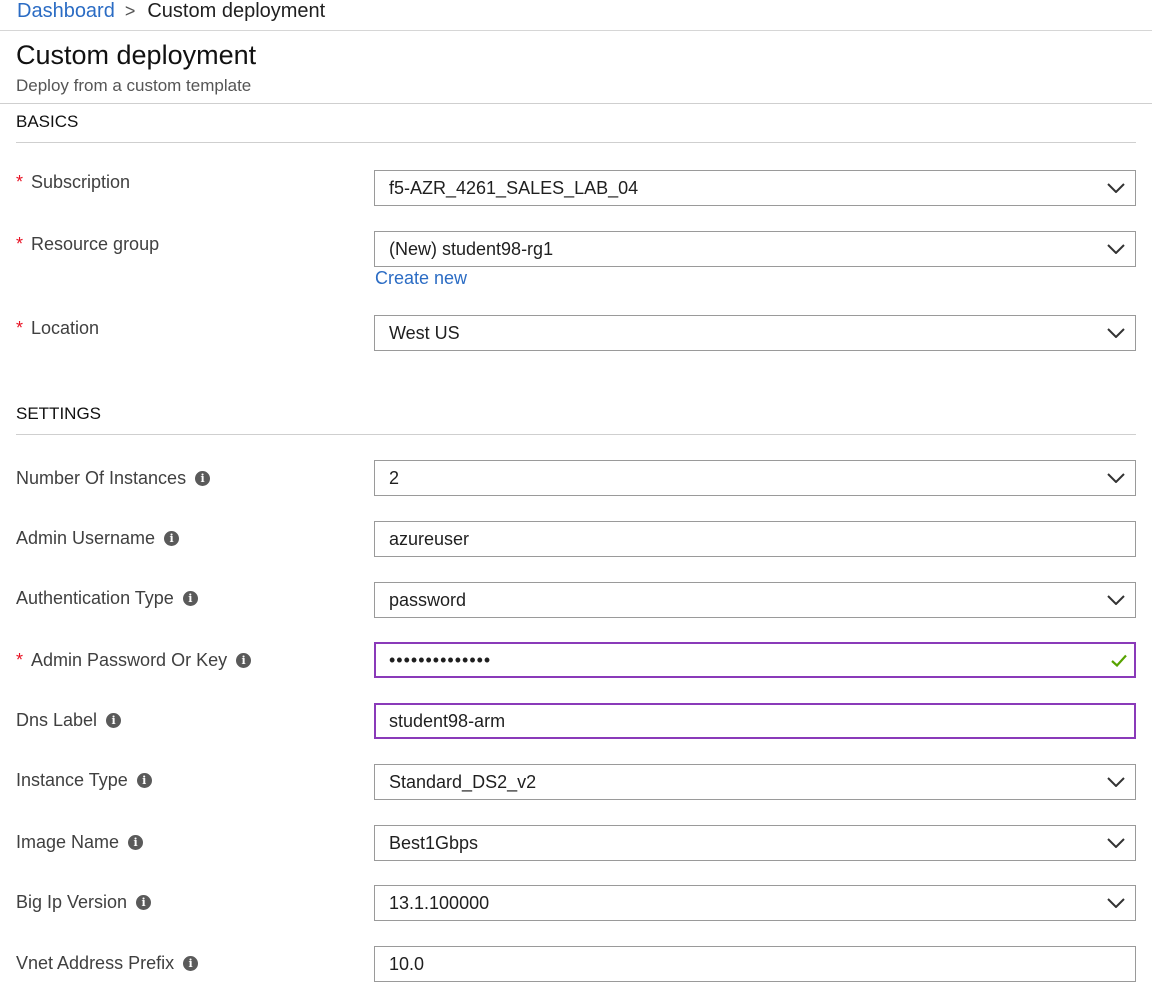 The height and width of the screenshot is (1002, 1152). What do you see at coordinates (576, 103) in the screenshot?
I see `title-divider` at bounding box center [576, 103].